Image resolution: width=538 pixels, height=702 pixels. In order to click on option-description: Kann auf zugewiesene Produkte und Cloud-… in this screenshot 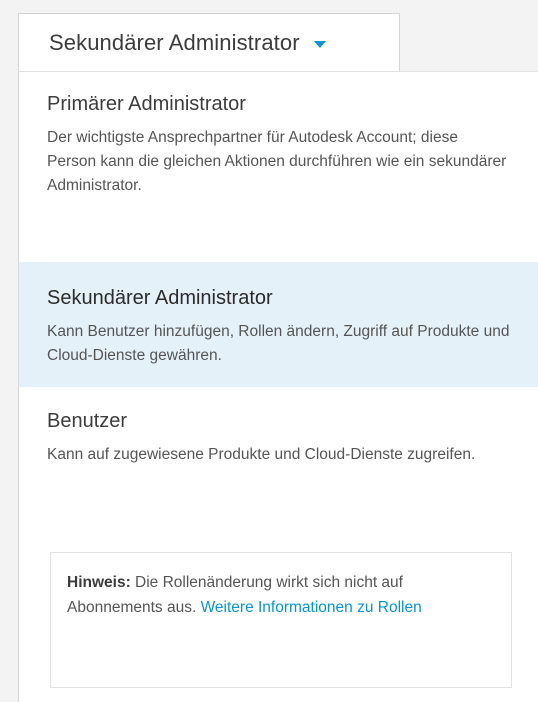, I will do `click(261, 454)`.